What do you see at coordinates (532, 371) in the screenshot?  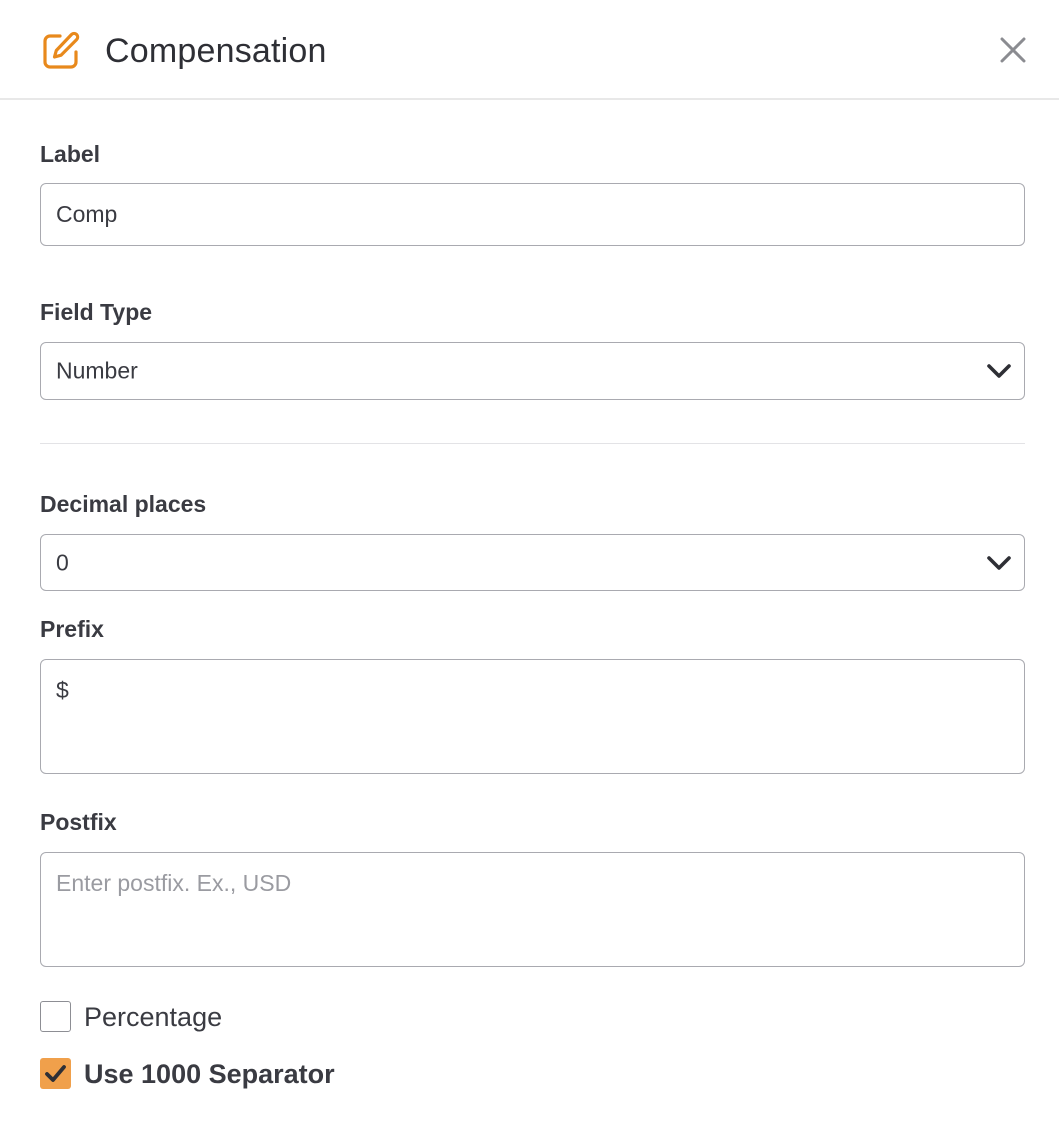 I see `field-type-select: Number` at bounding box center [532, 371].